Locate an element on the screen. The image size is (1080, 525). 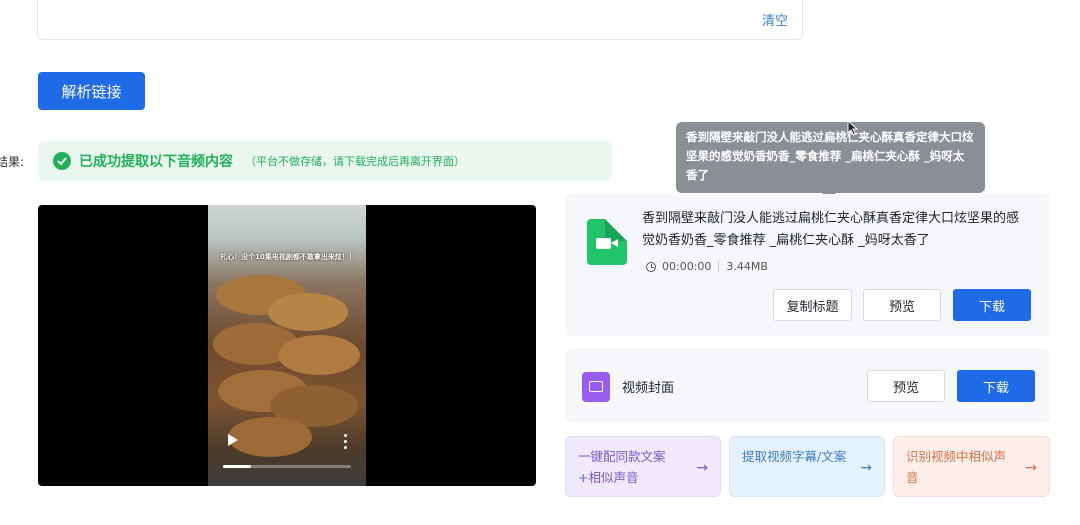
video-progress is located at coordinates (287, 466).